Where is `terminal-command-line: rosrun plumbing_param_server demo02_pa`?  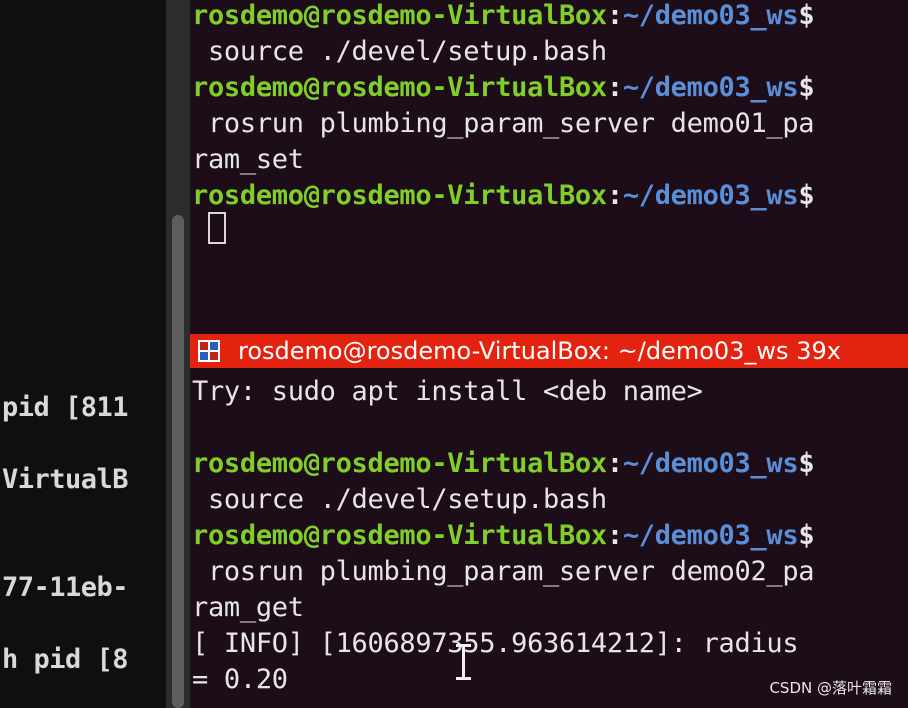
terminal-command-line: rosrun plumbing_param_server demo02_pa is located at coordinates (503, 571).